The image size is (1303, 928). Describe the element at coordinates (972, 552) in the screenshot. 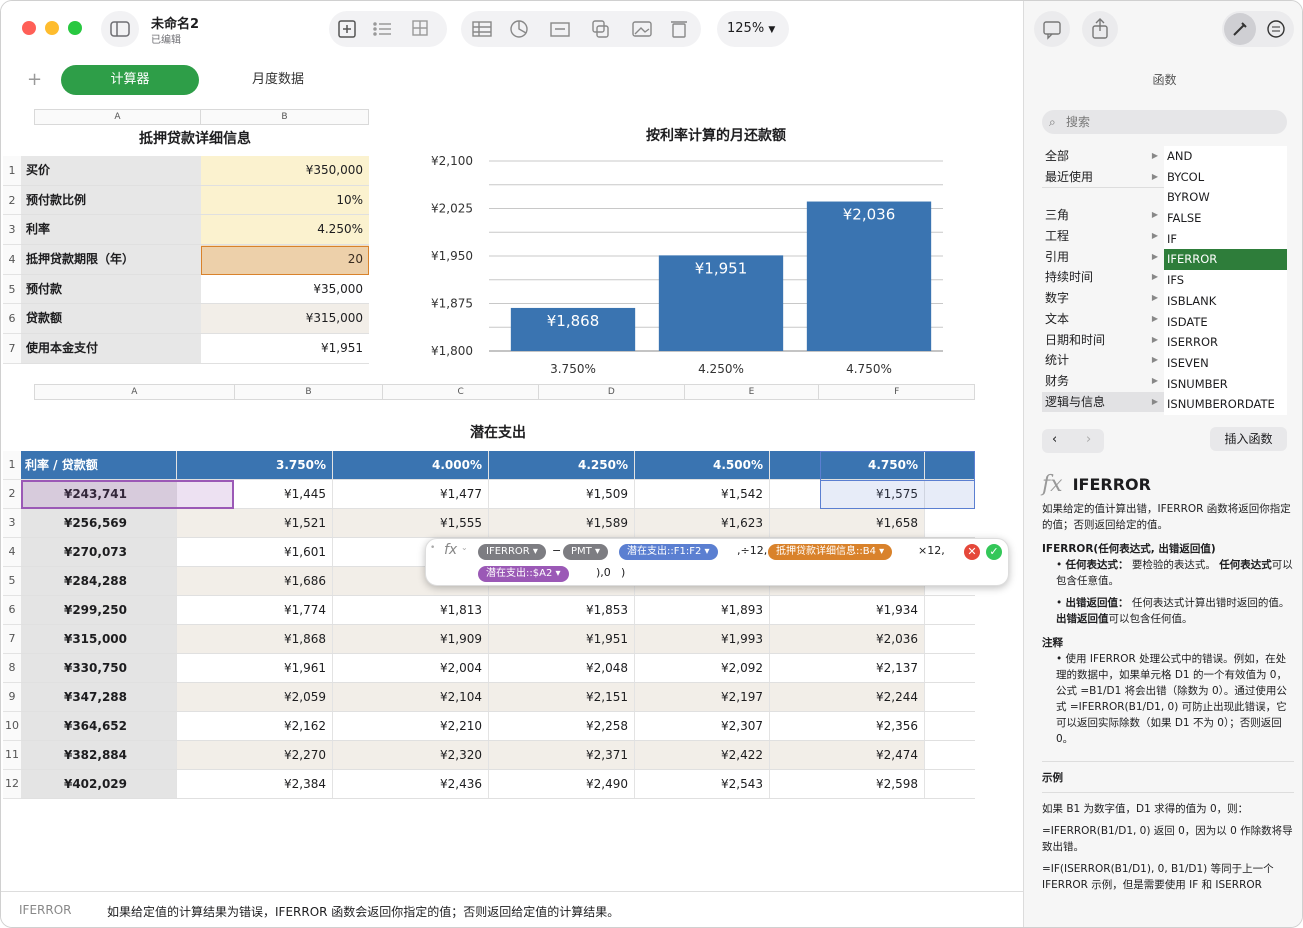

I see `cancel-formula-button: ✕` at that location.